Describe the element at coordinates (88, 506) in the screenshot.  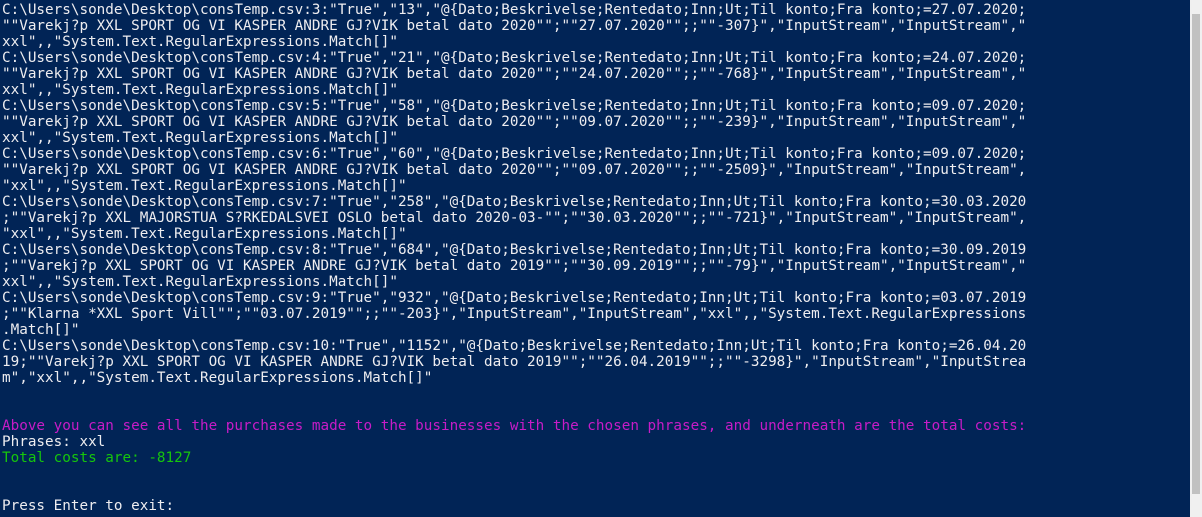
I see `console-line: Press Enter to exit:` at that location.